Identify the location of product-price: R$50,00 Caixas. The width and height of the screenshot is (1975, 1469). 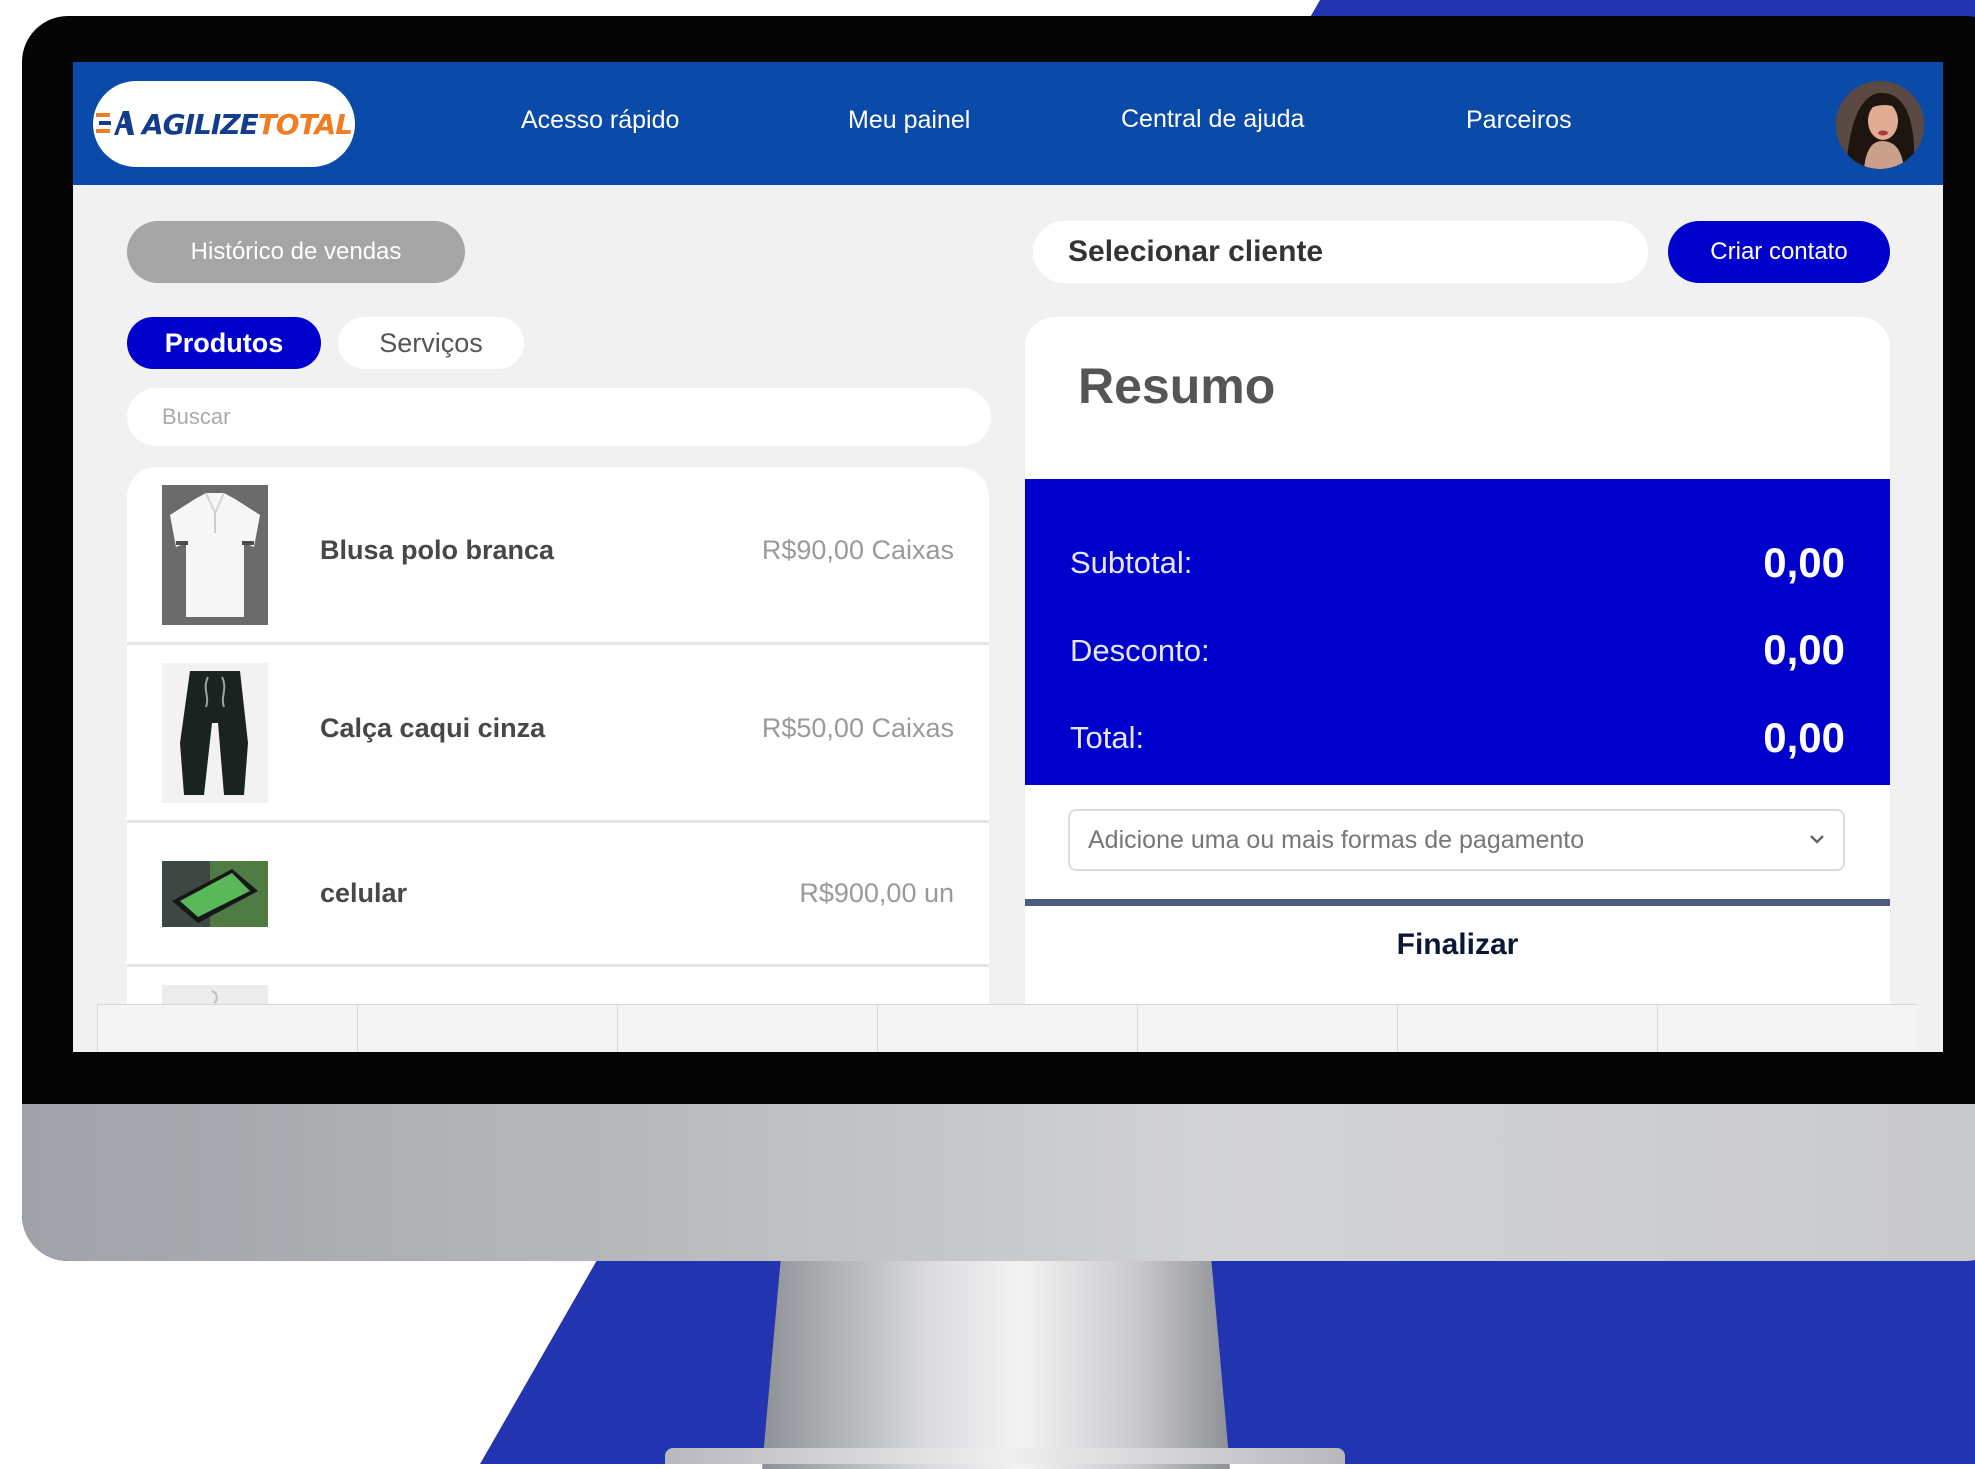
(857, 728).